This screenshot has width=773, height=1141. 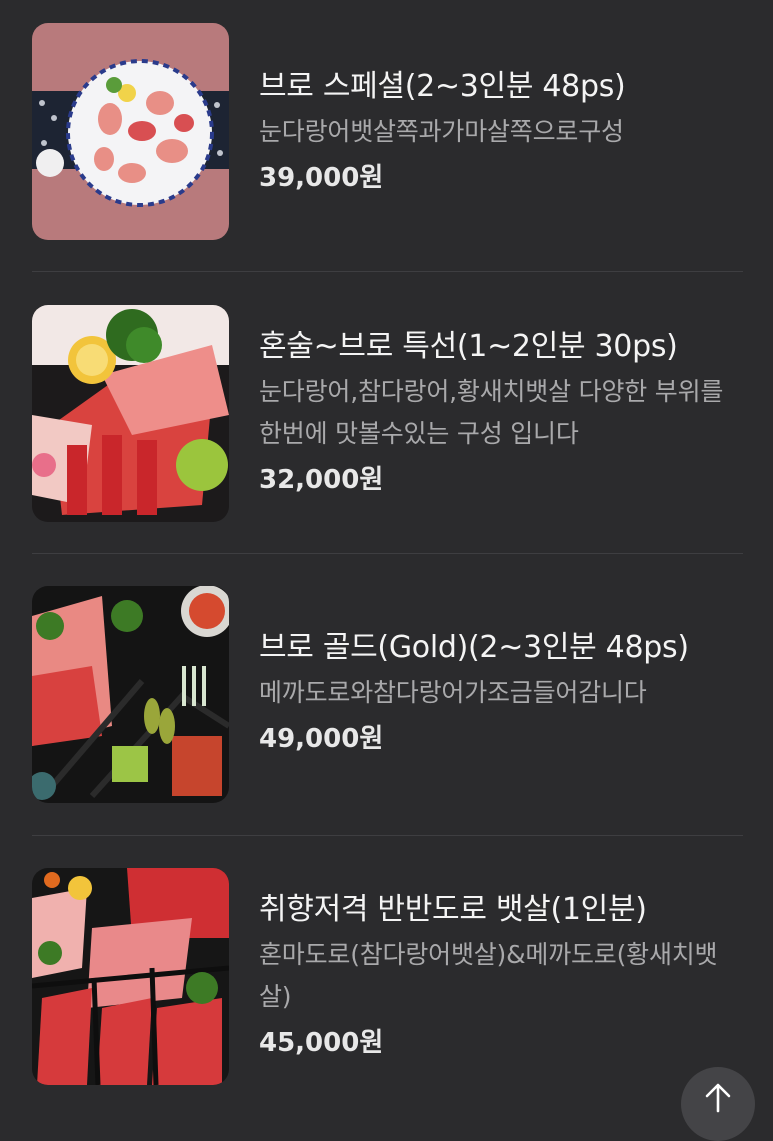 I want to click on menu-item-description: 눈다랑어,참다랑어,황새치뱃살 다양한 부위를 한번에 맛볼수있는 구성 입니다, so click(x=491, y=412).